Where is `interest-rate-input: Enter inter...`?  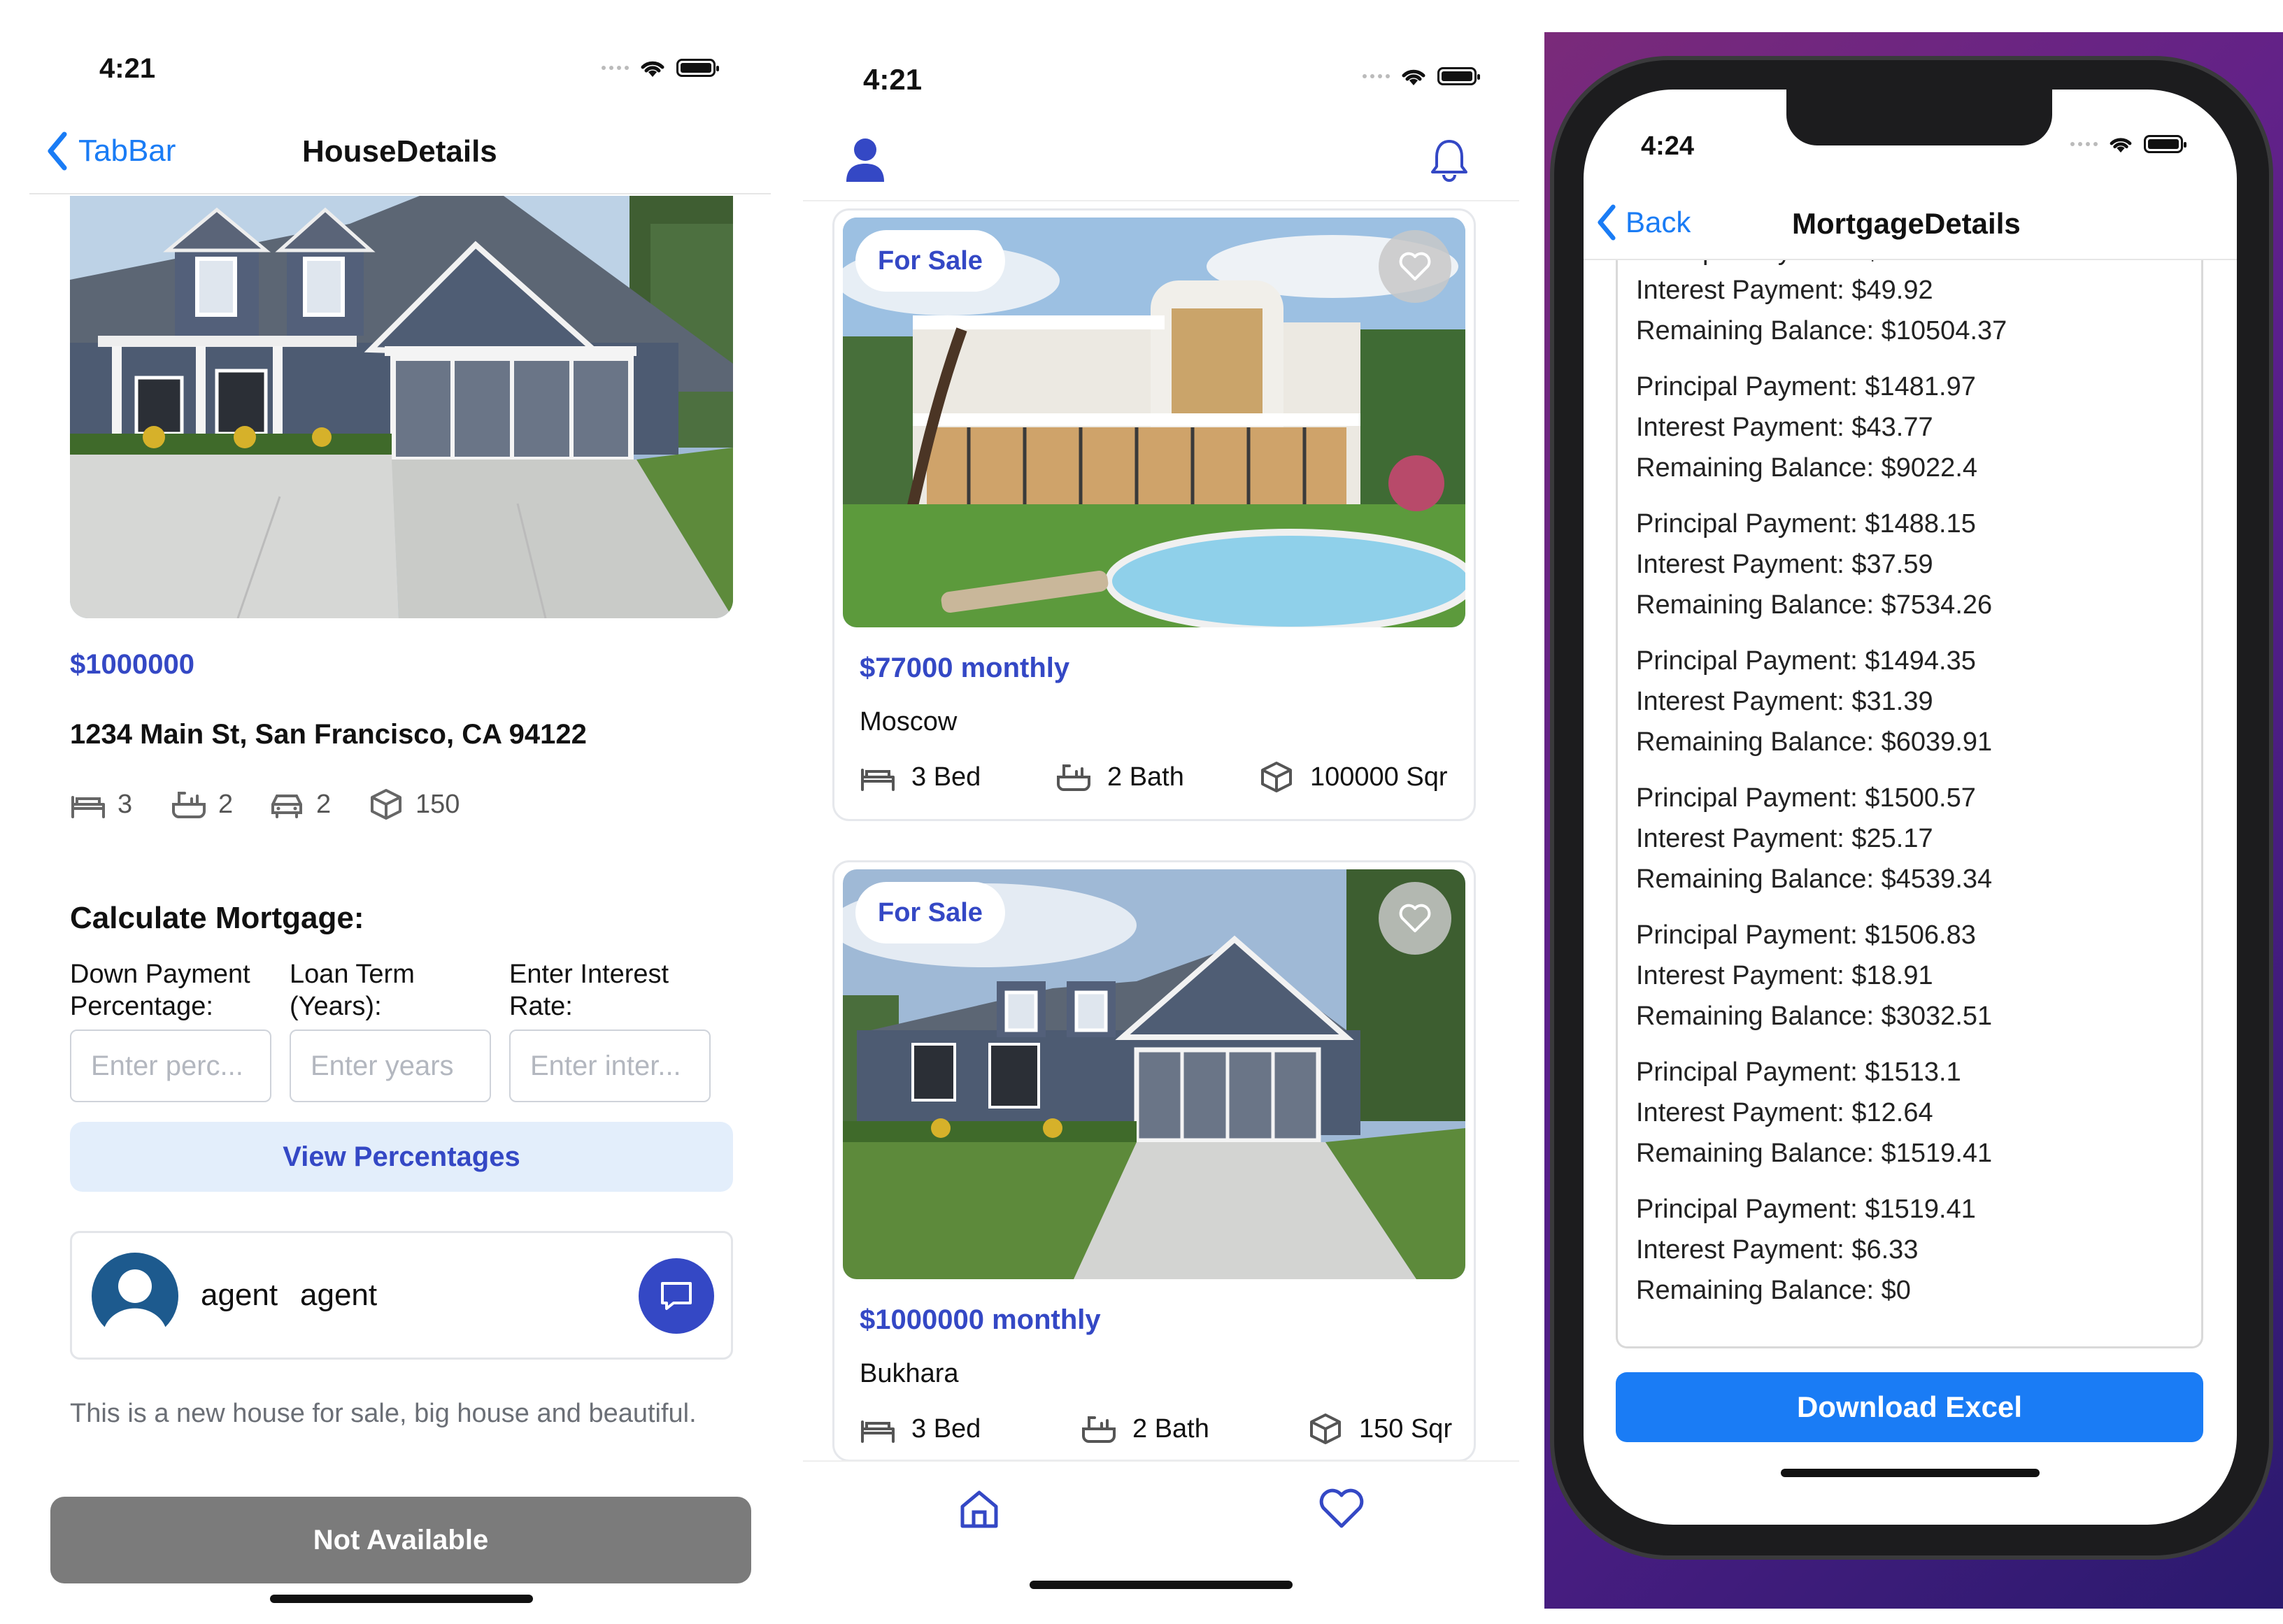 interest-rate-input: Enter inter... is located at coordinates (610, 1066).